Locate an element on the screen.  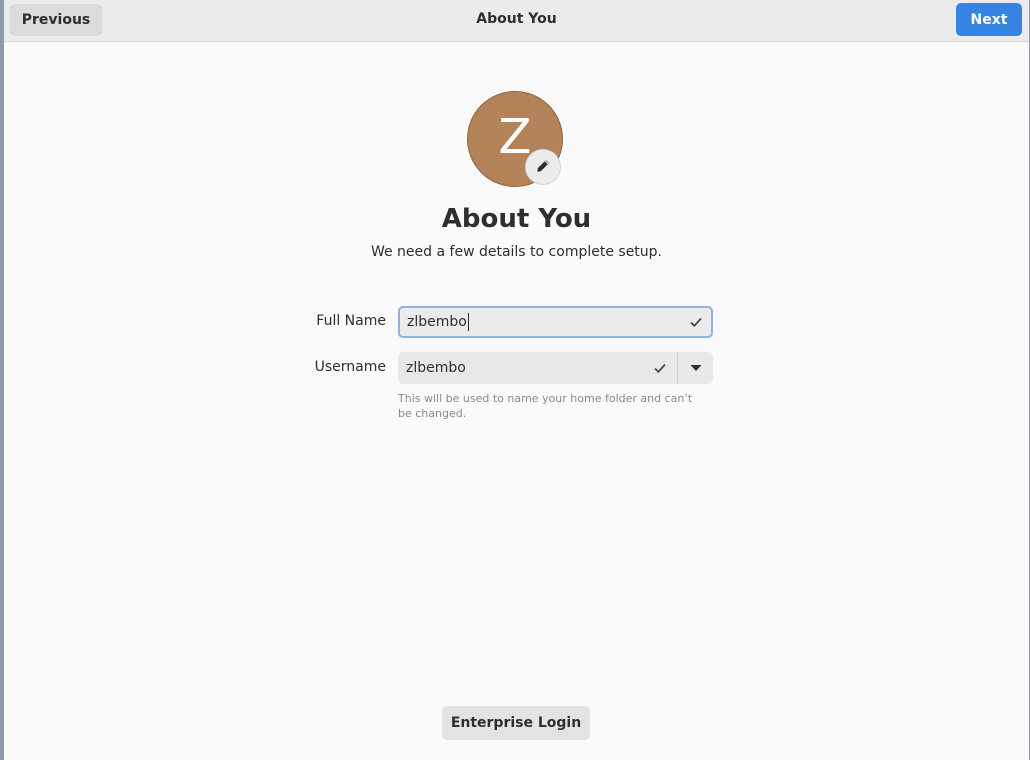
full-name-value-wrap: zlbembo is located at coordinates (438, 322).